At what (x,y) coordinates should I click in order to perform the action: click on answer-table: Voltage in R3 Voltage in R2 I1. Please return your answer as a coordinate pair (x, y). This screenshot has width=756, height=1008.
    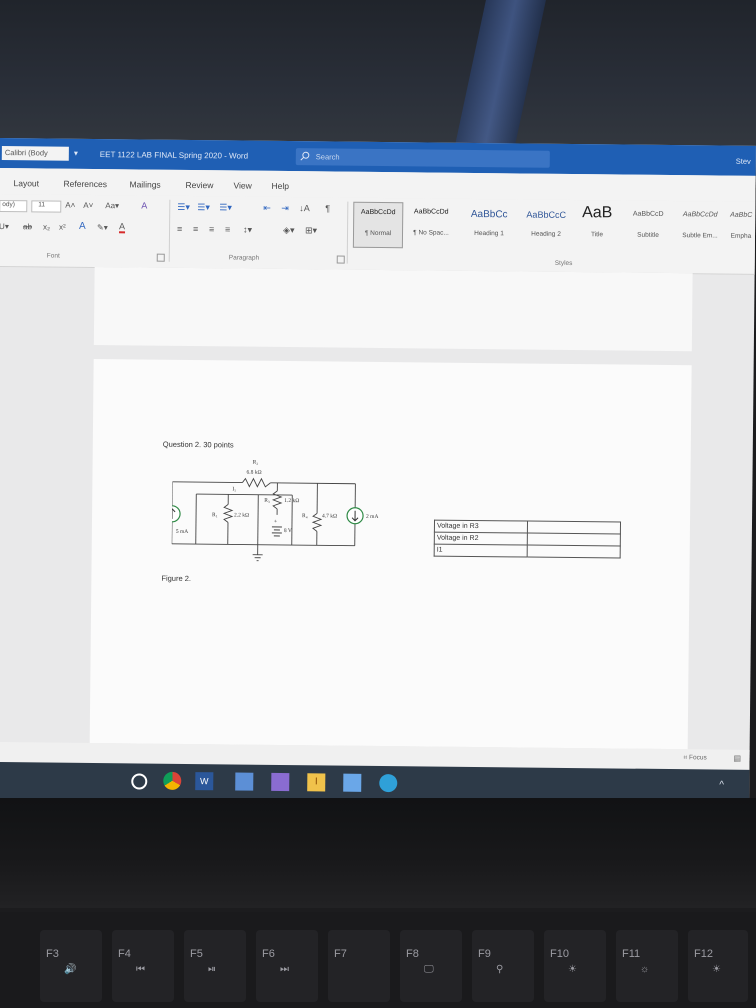
    Looking at the image, I should click on (527, 539).